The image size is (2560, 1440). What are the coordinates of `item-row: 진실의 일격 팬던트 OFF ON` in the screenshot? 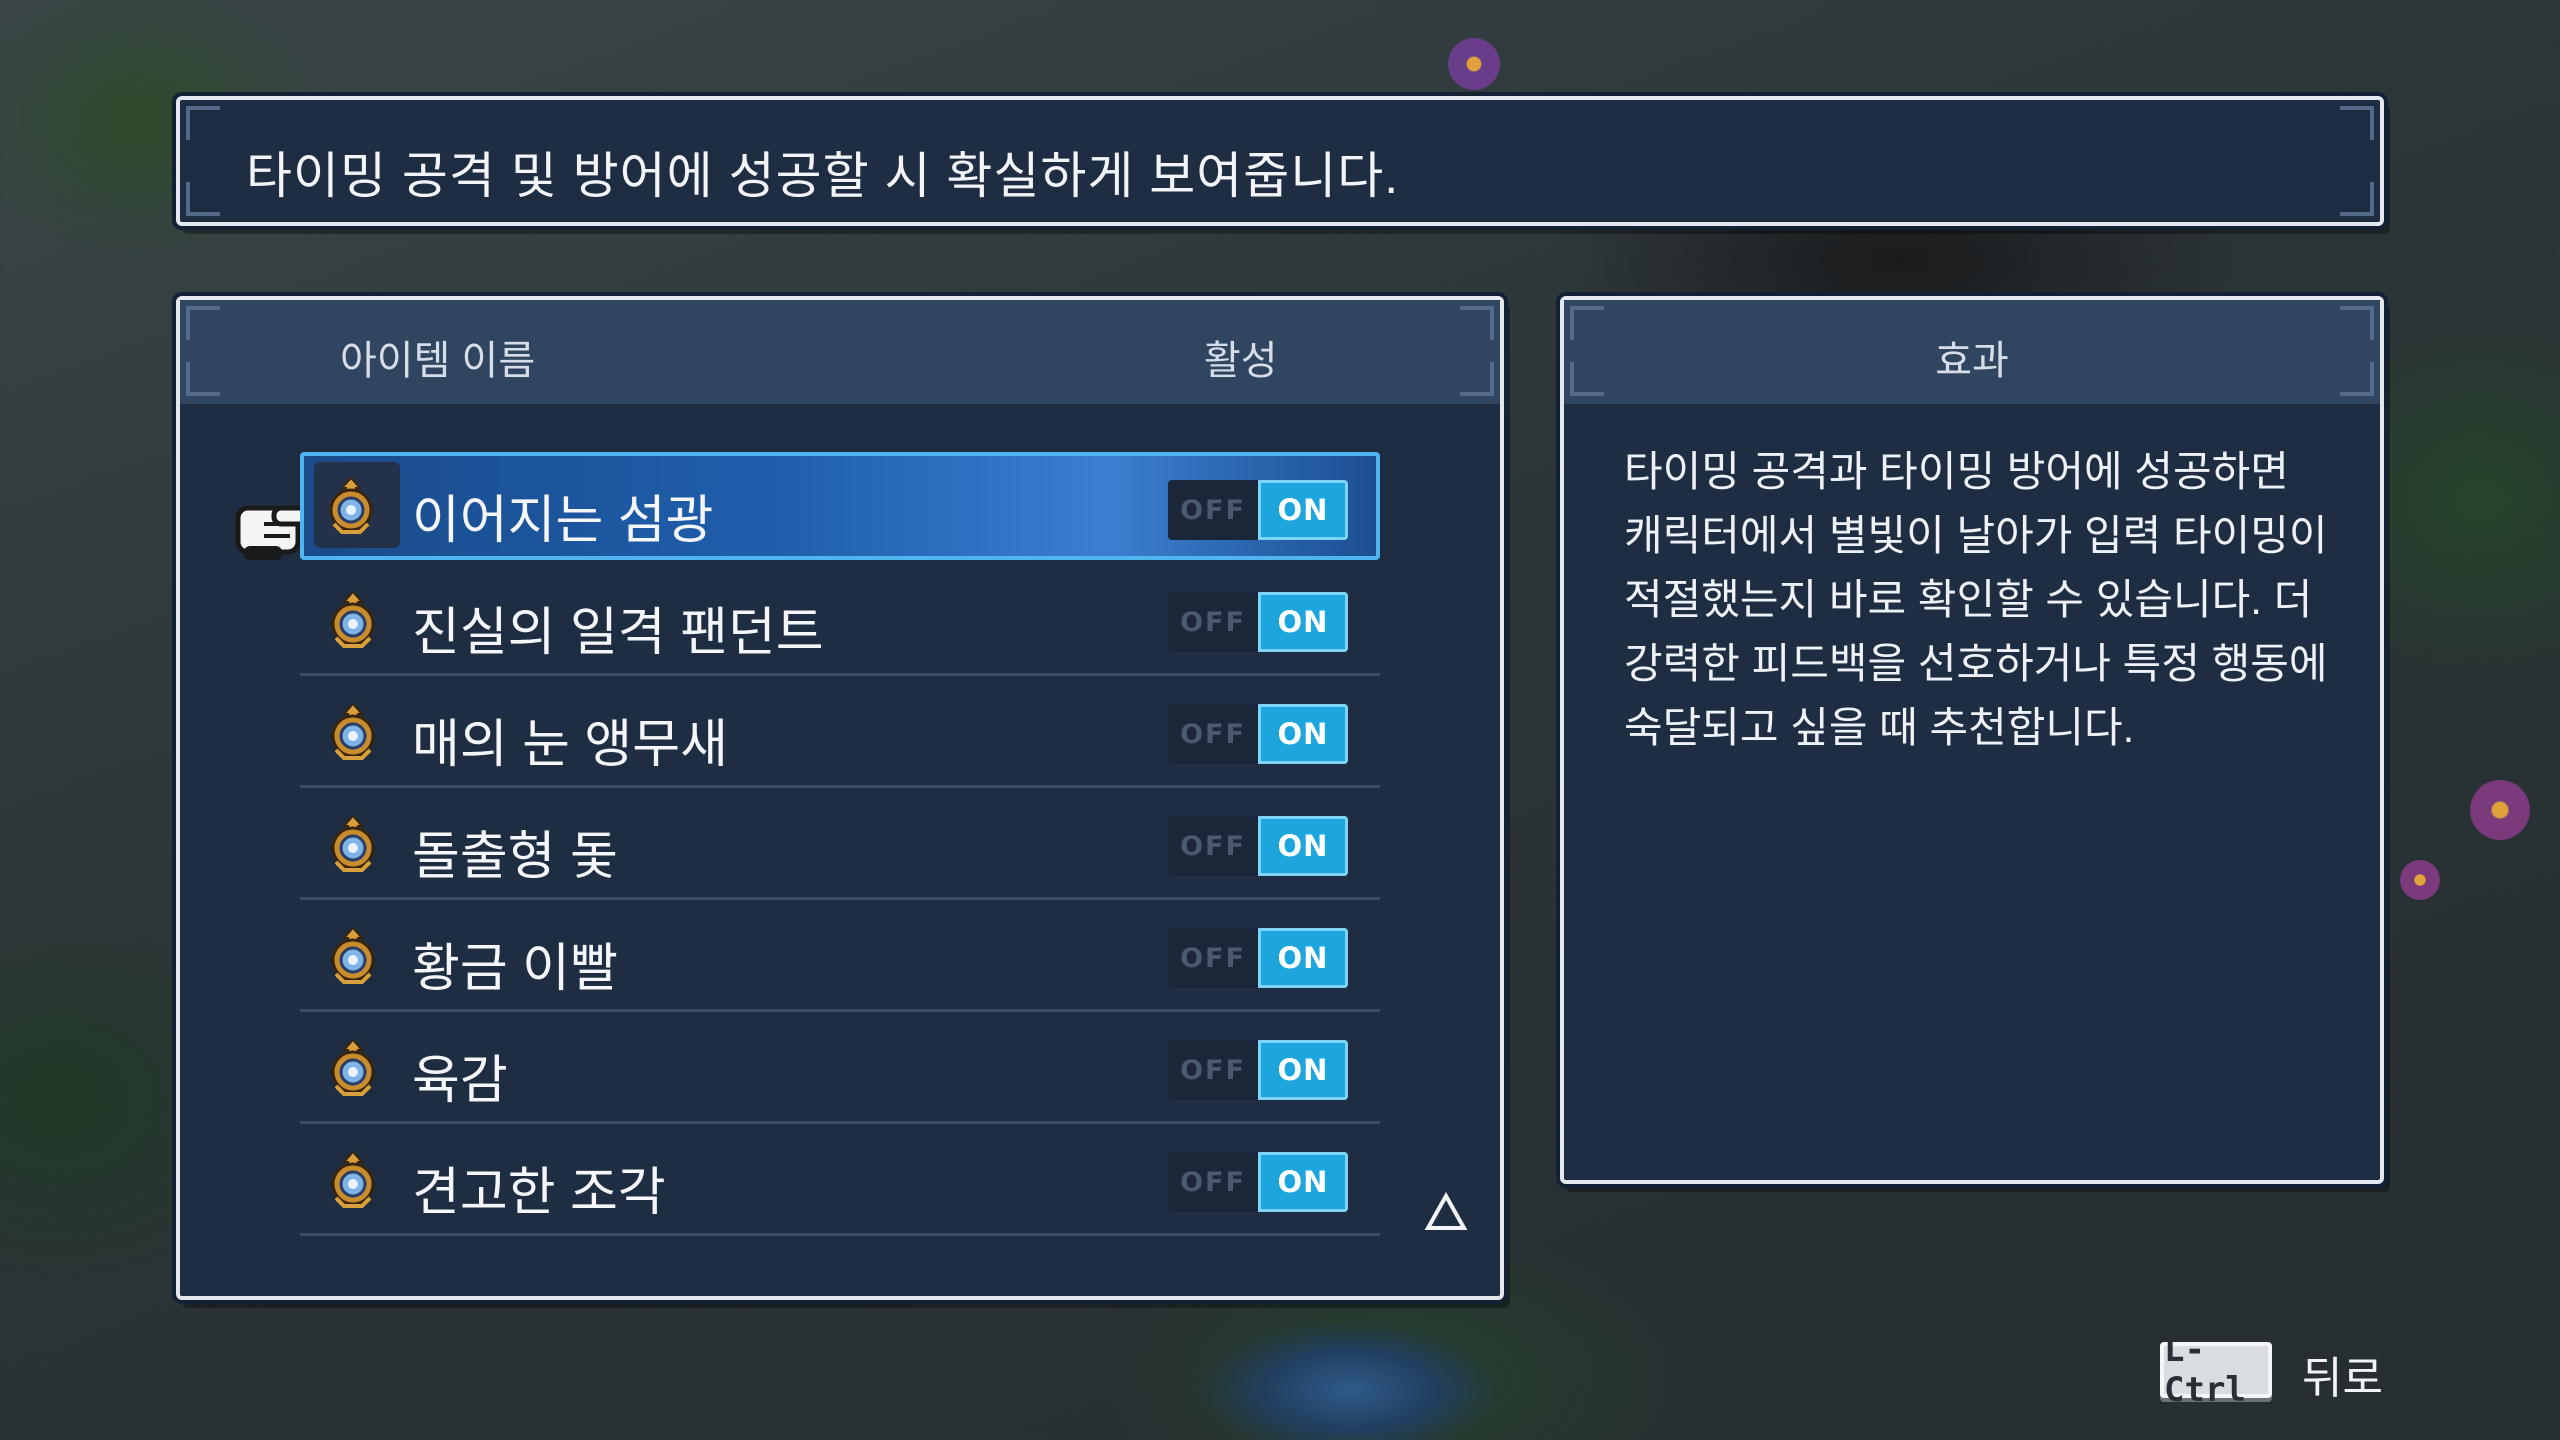 It's located at (840, 620).